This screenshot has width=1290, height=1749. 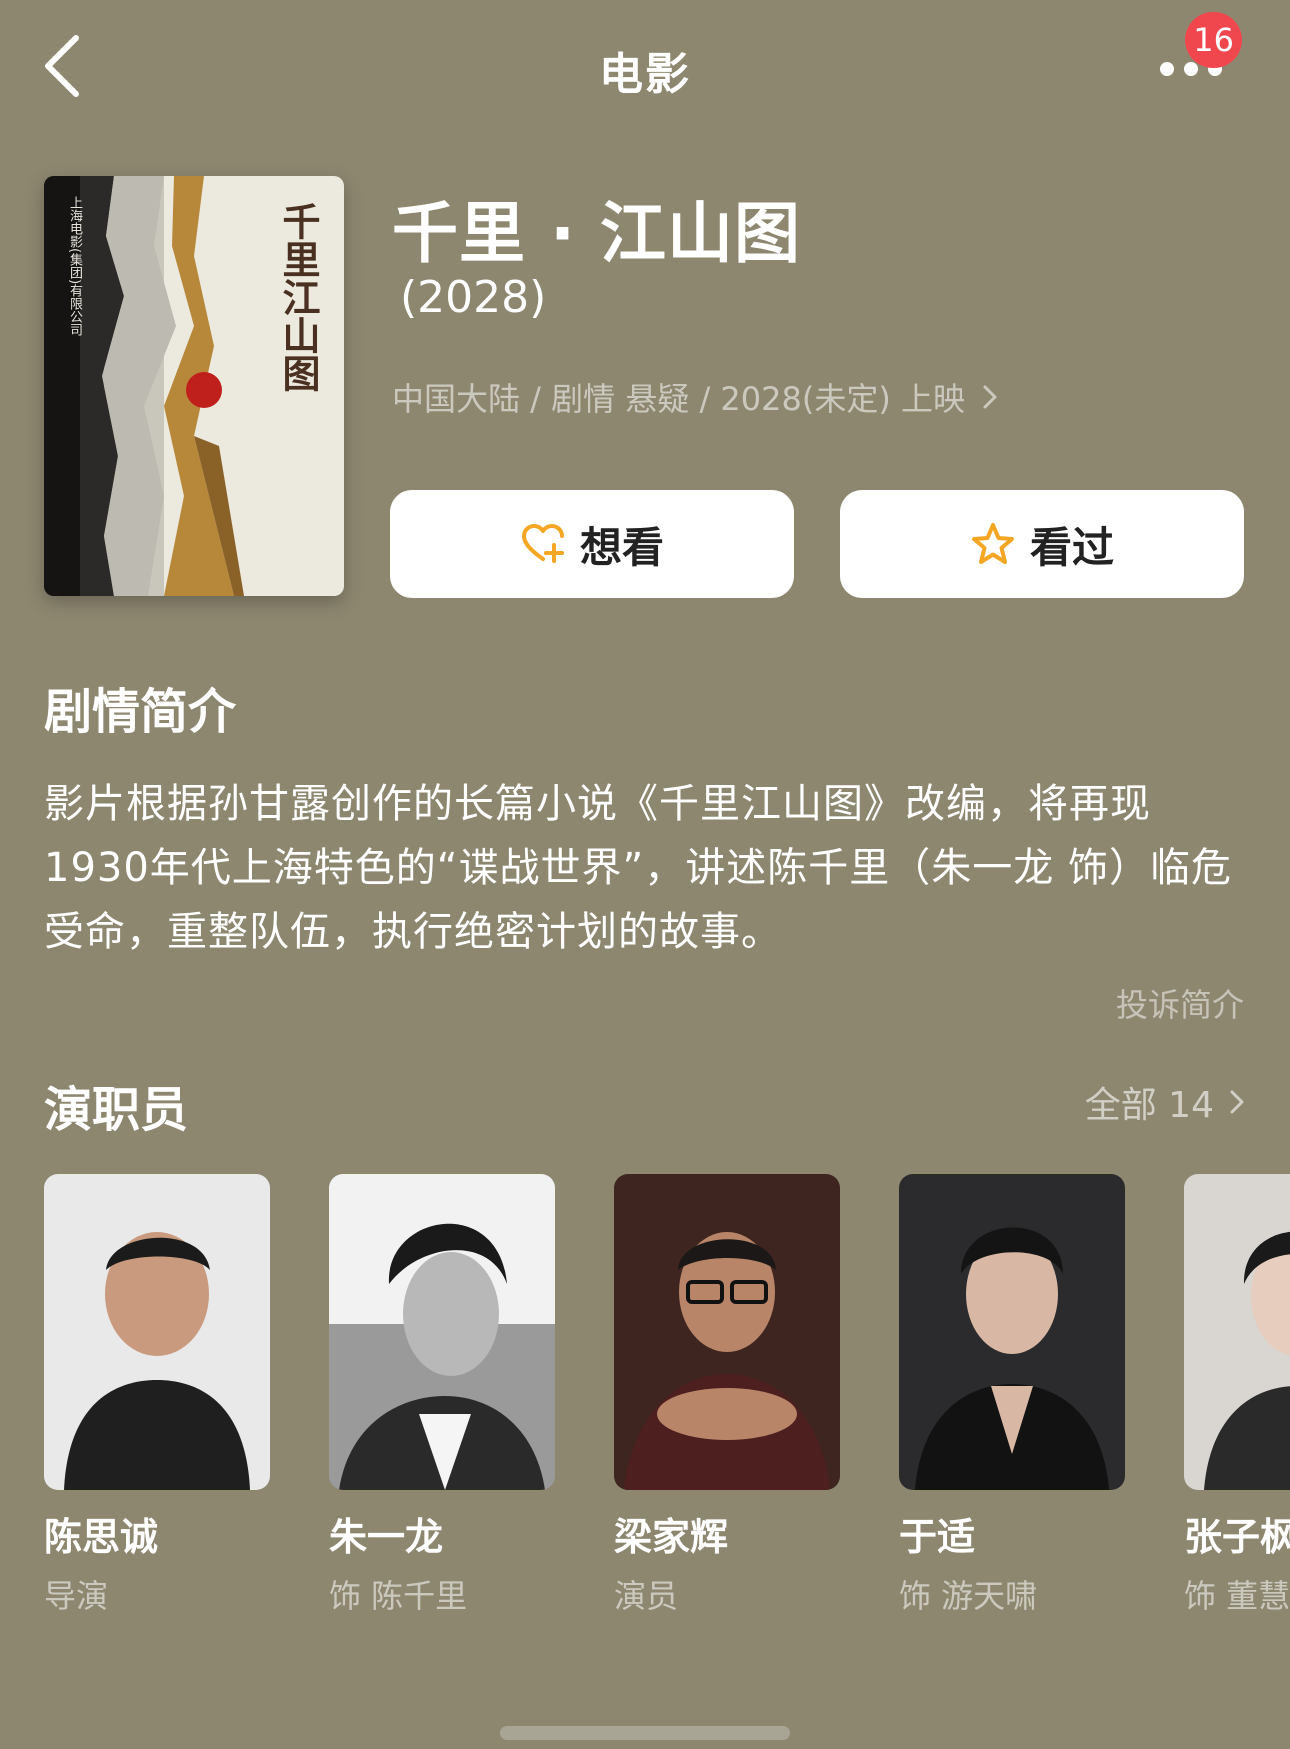 I want to click on star-icon, so click(x=992, y=543).